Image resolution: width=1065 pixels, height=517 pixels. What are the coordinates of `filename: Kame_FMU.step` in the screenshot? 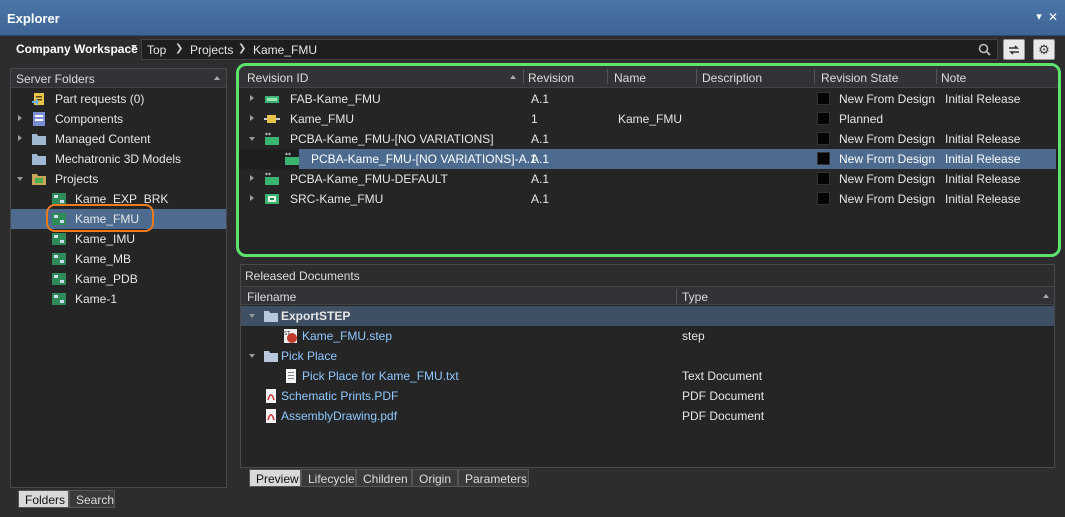 It's located at (347, 336).